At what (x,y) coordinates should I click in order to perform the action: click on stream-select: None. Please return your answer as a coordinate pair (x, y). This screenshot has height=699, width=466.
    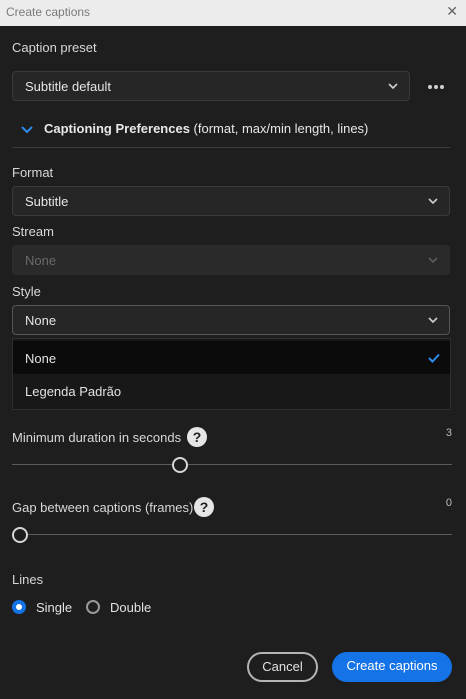
    Looking at the image, I should click on (231, 260).